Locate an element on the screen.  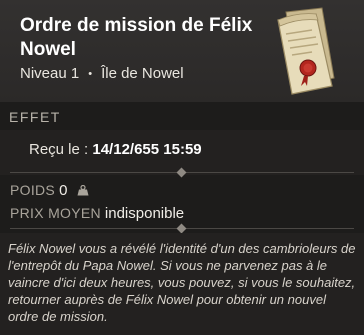
received-value: 14/12/655 15:59 is located at coordinates (147, 149).